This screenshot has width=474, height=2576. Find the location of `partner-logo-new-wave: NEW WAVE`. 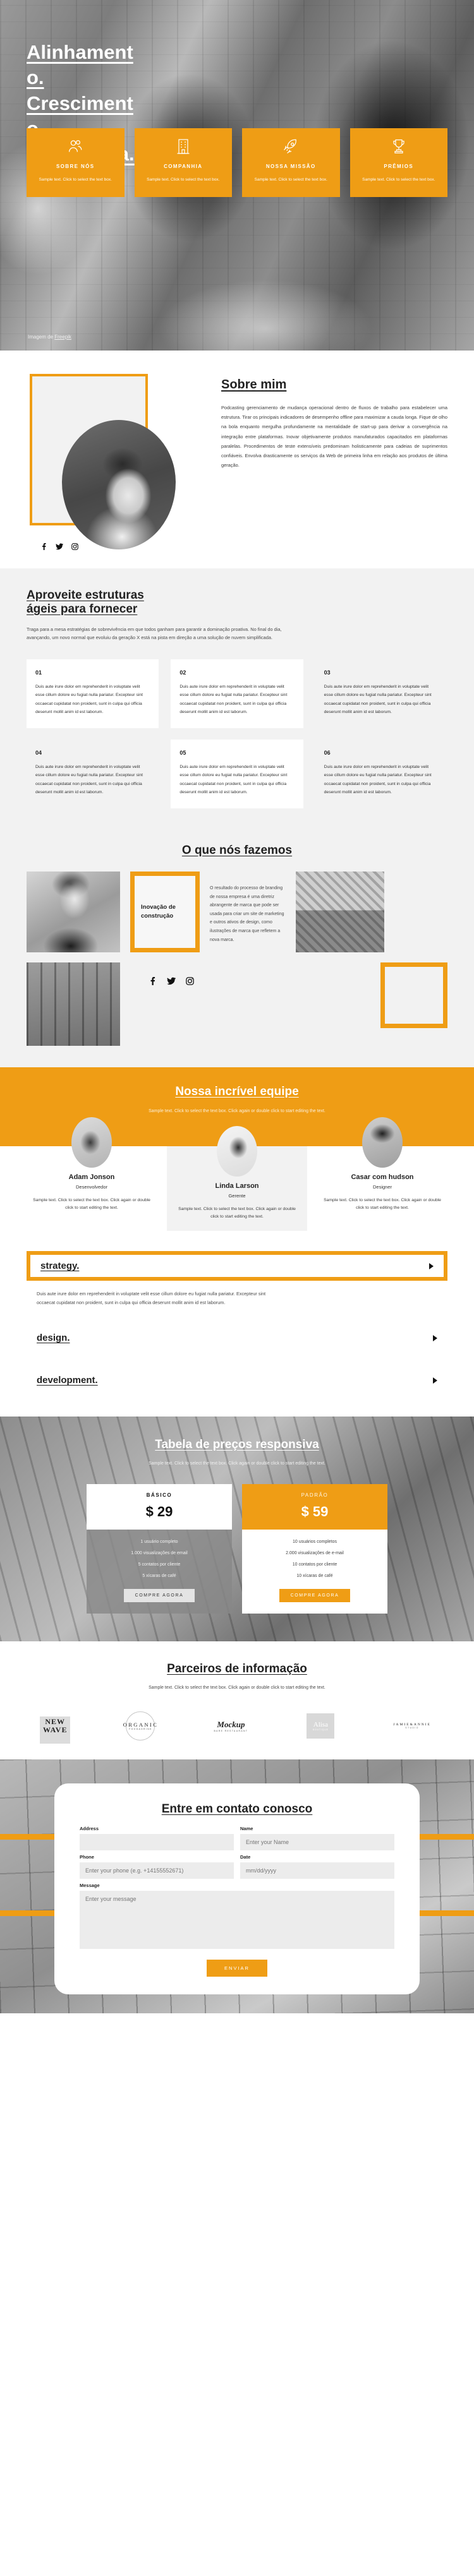

partner-logo-new-wave: NEW WAVE is located at coordinates (55, 1729).